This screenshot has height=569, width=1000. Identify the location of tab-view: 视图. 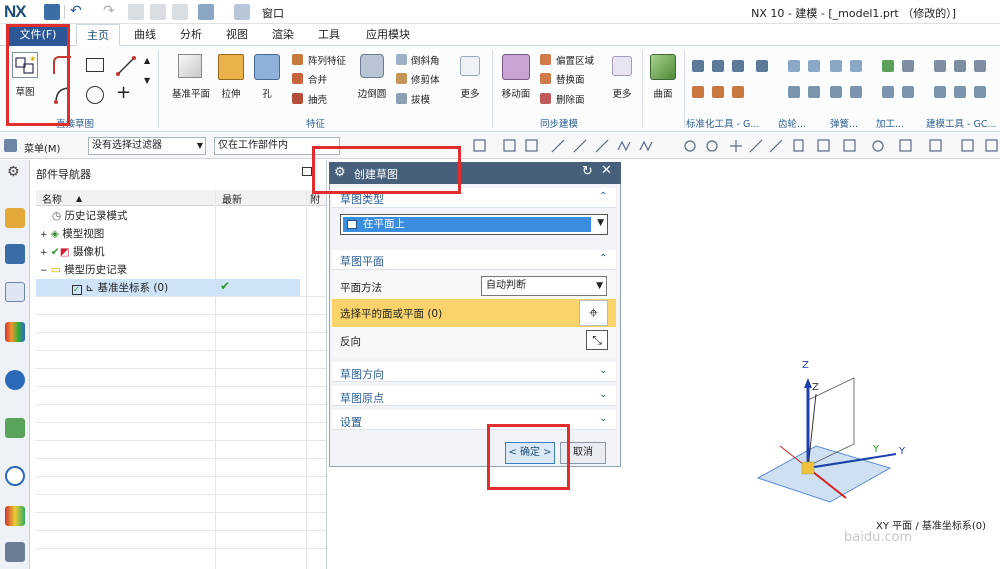
(237, 35).